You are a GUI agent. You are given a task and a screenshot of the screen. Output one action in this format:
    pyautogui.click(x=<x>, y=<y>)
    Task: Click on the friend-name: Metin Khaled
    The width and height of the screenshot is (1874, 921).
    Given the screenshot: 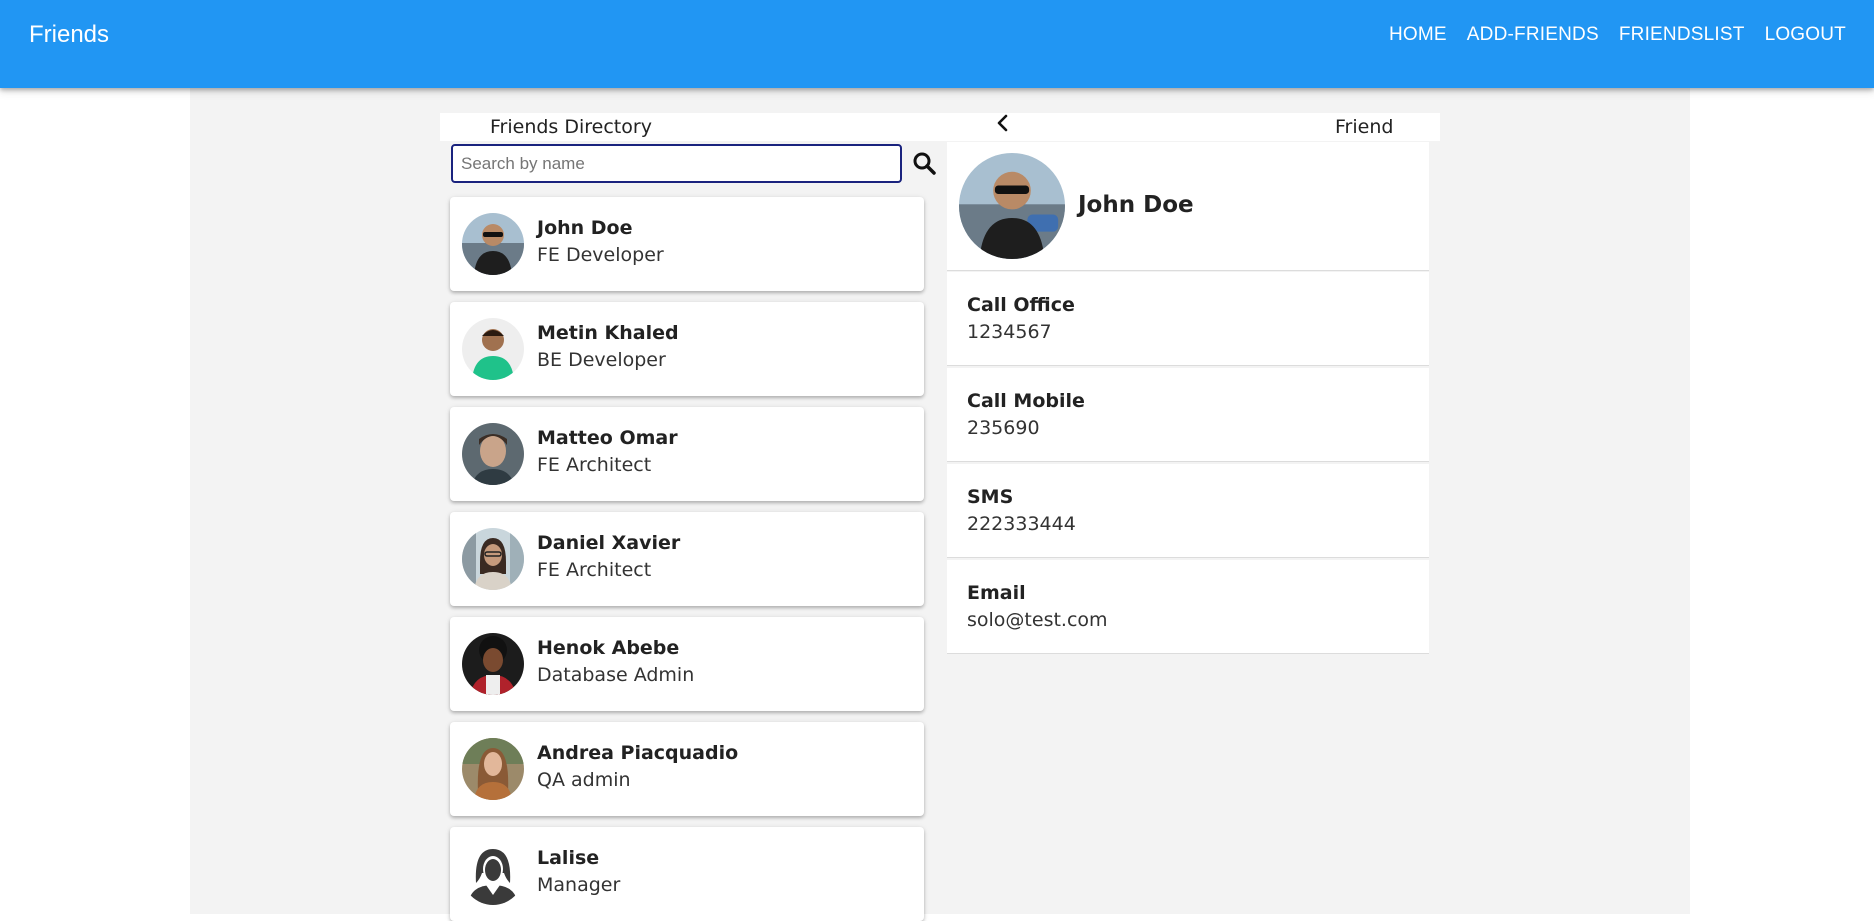 What is the action you would take?
    pyautogui.click(x=608, y=333)
    